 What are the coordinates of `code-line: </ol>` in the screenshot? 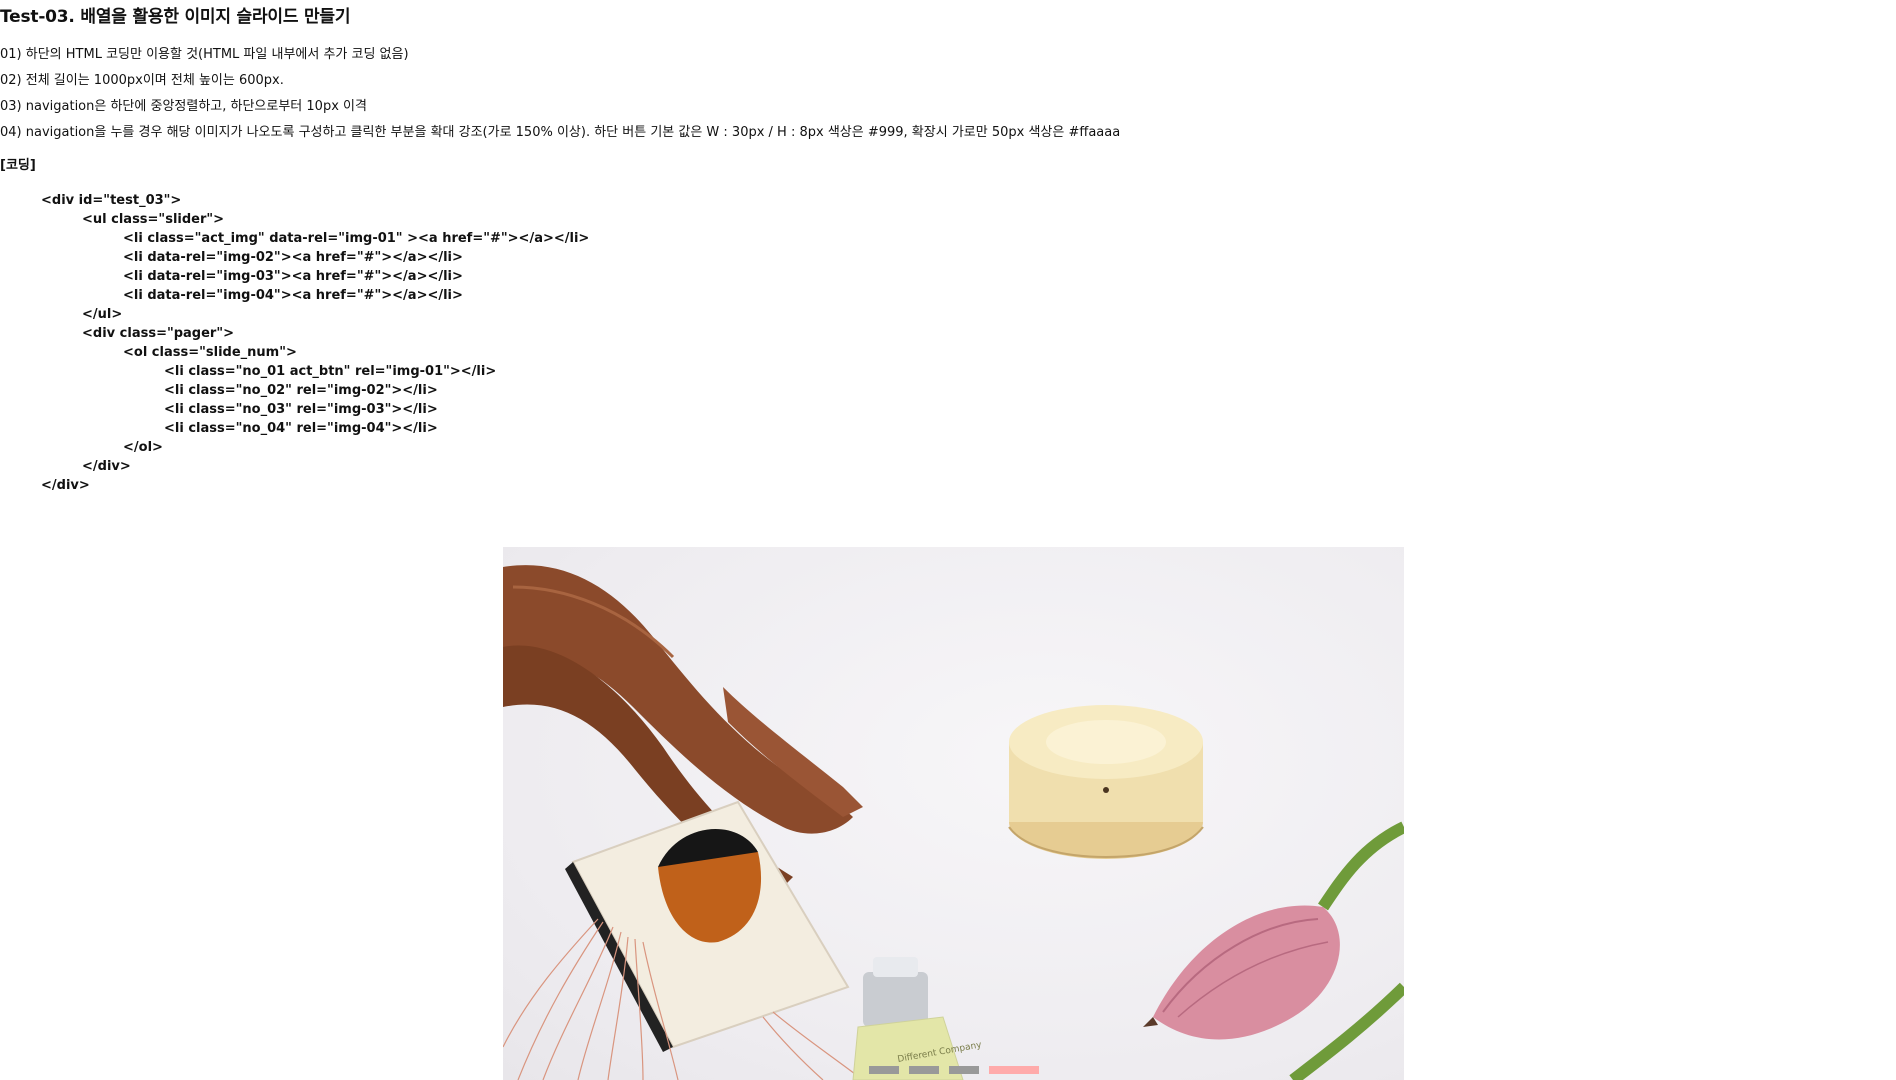 It's located at (143, 447).